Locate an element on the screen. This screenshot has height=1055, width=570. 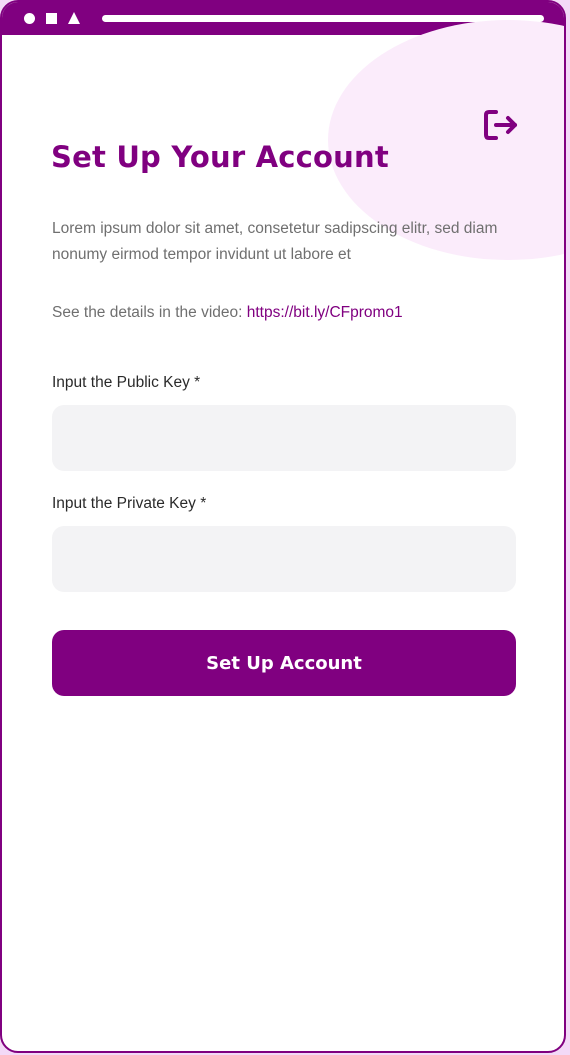
public-key-label: Input the Public Key * is located at coordinates (126, 382).